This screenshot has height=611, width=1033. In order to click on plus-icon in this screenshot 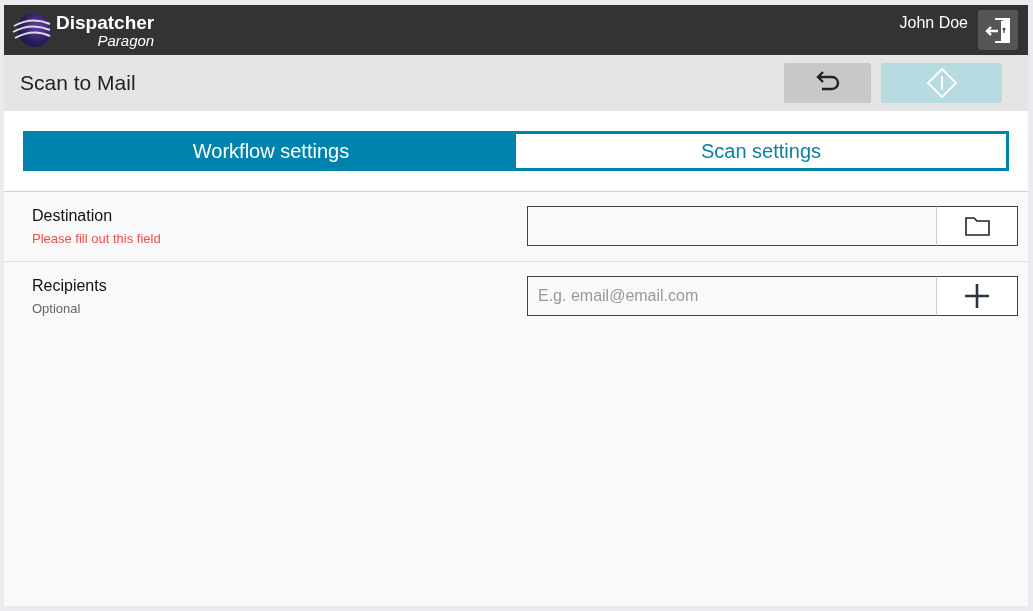, I will do `click(977, 296)`.